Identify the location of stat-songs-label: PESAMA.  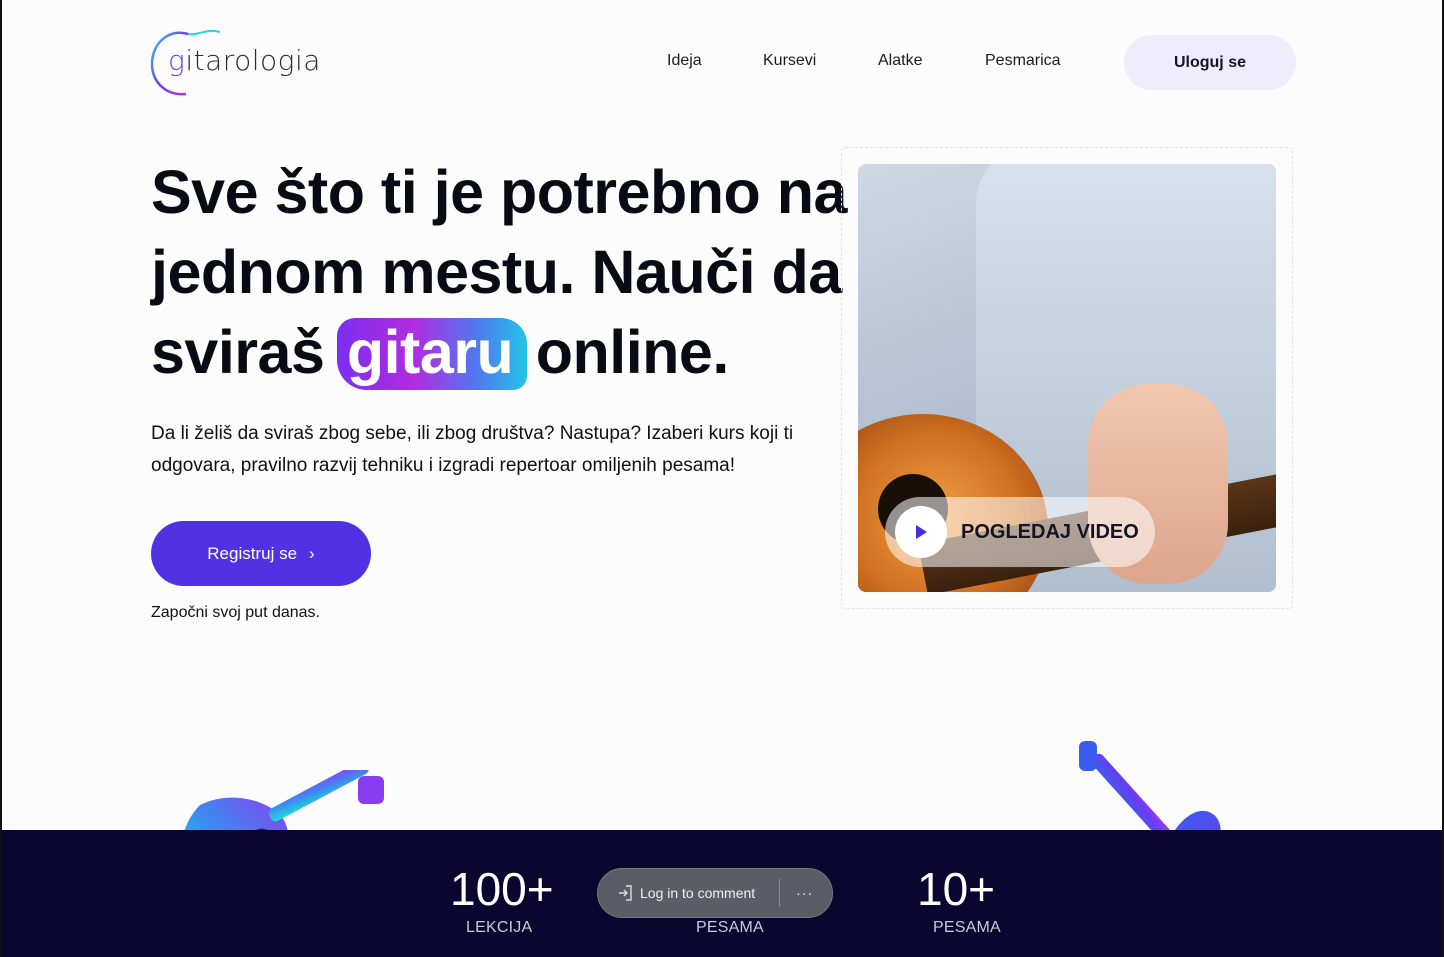
(730, 927).